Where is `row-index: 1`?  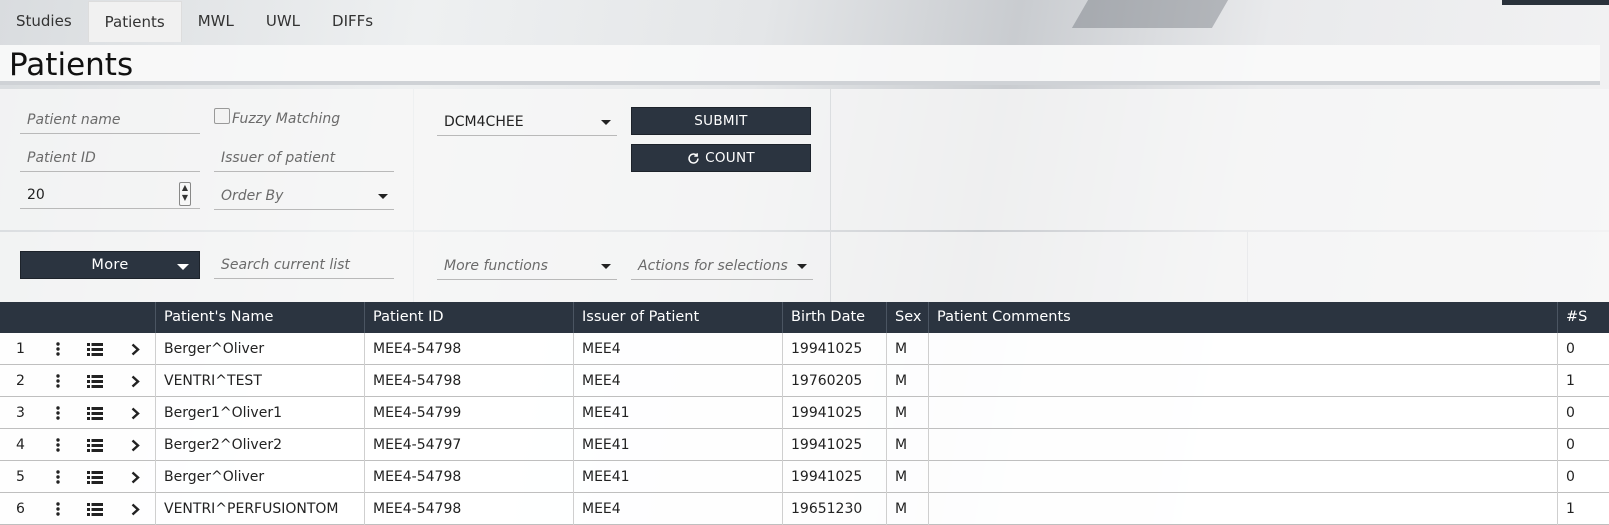 row-index: 1 is located at coordinates (20, 349).